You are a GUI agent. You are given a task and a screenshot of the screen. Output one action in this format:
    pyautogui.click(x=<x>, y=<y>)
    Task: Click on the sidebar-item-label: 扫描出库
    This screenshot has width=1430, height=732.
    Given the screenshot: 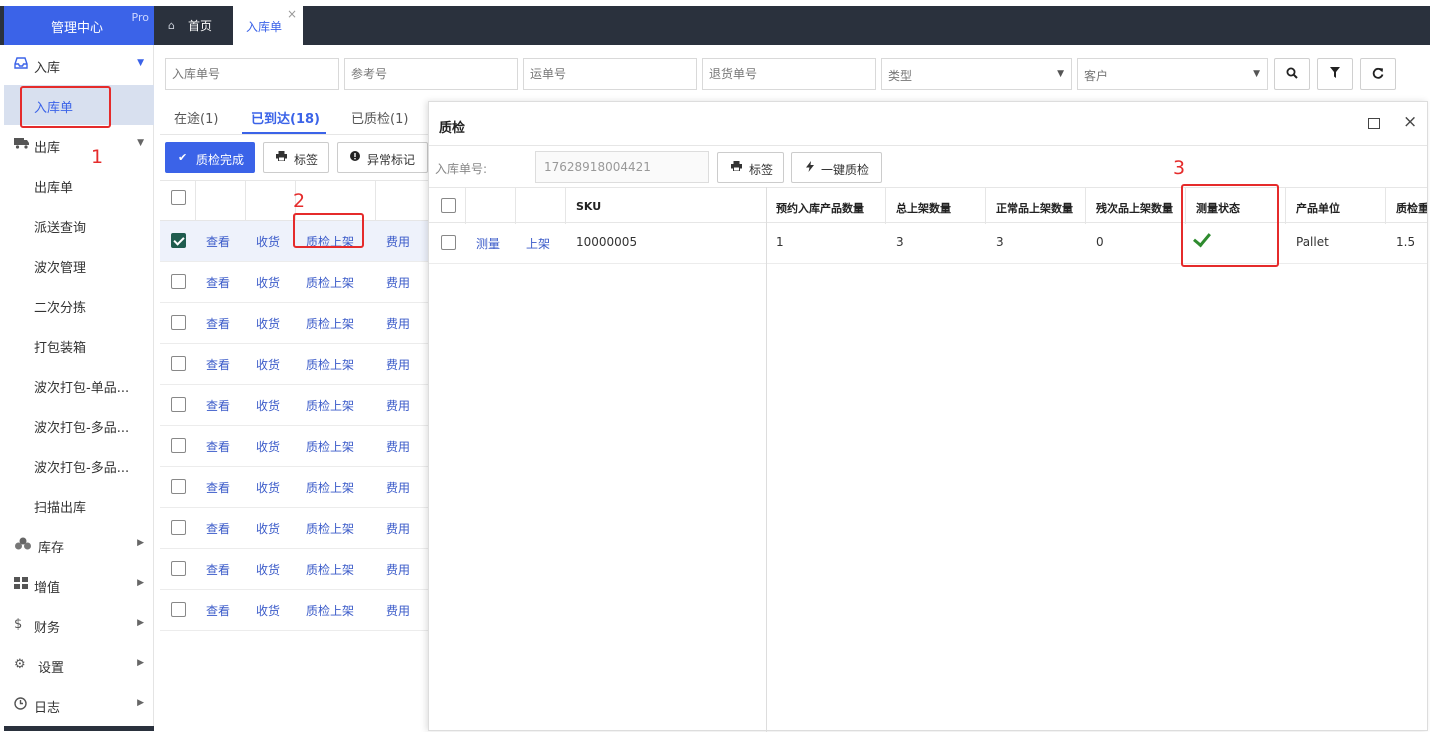 What is the action you would take?
    pyautogui.click(x=60, y=508)
    